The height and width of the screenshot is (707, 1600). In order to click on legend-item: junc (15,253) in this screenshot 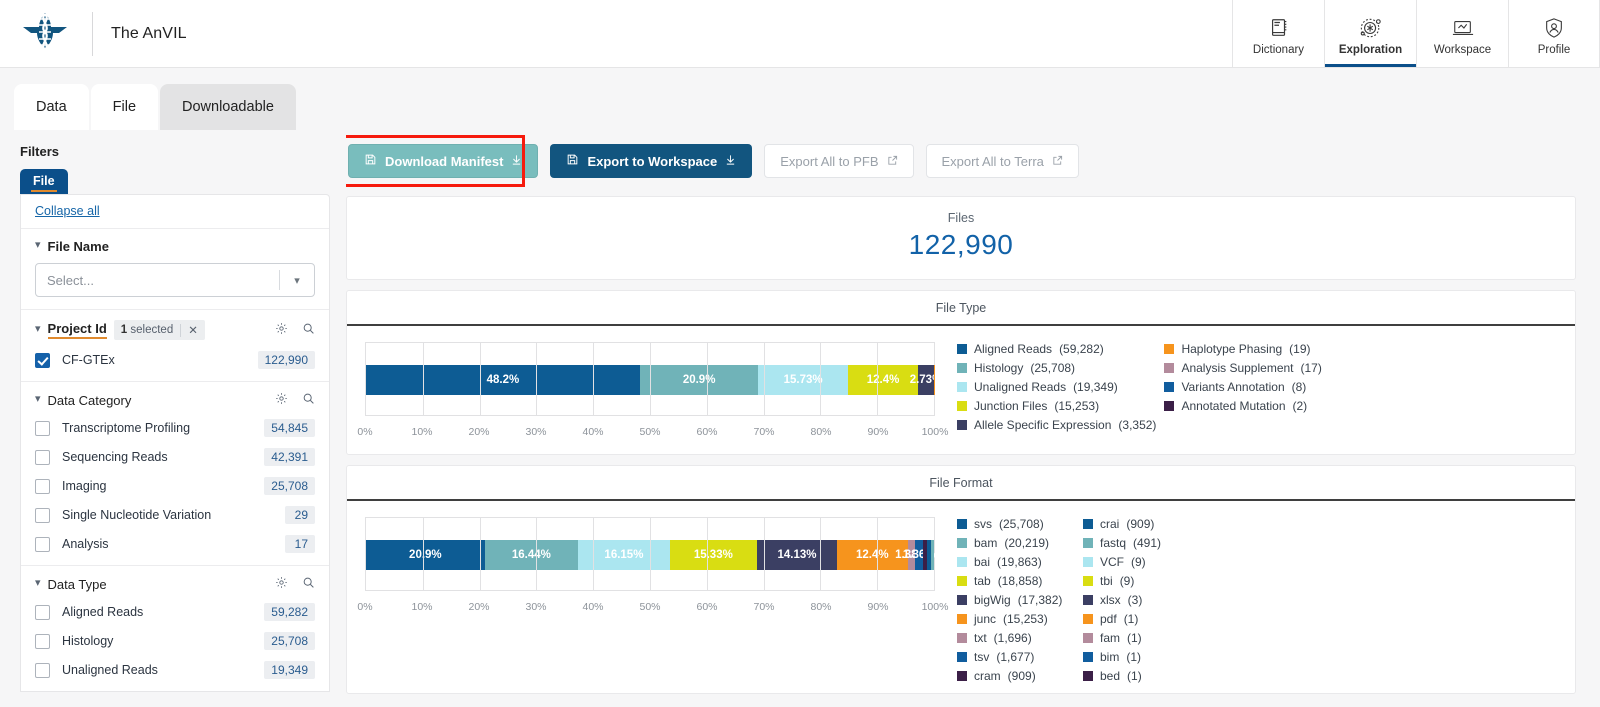, I will do `click(1016, 619)`.